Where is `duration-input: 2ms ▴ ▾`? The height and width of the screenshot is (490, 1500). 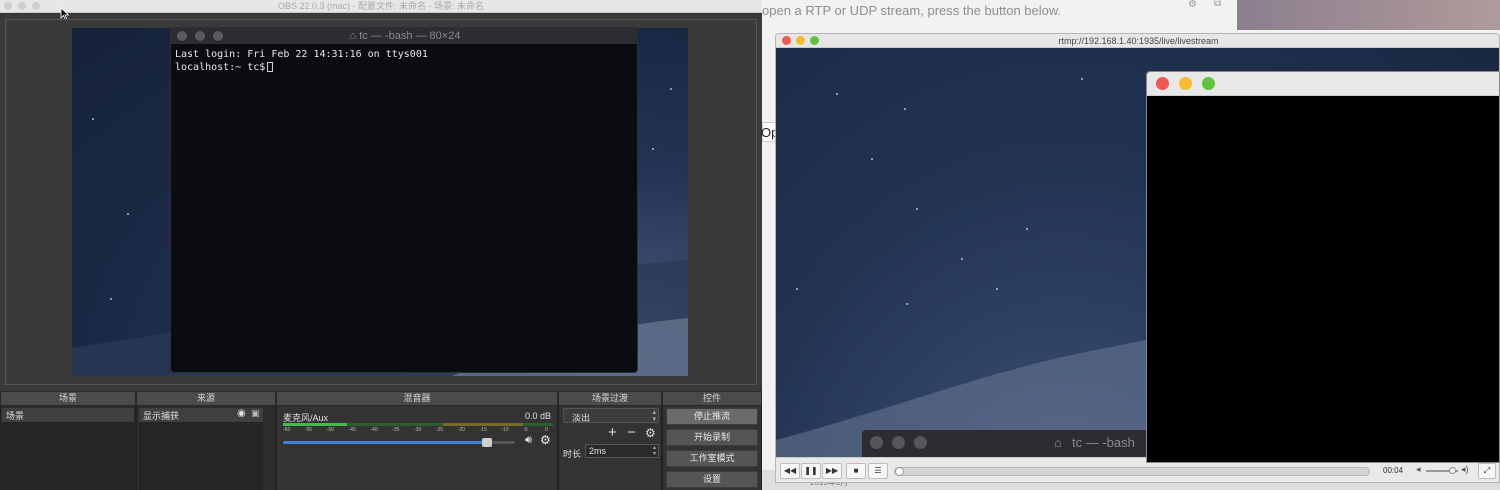
duration-input: 2ms ▴ ▾ is located at coordinates (622, 451).